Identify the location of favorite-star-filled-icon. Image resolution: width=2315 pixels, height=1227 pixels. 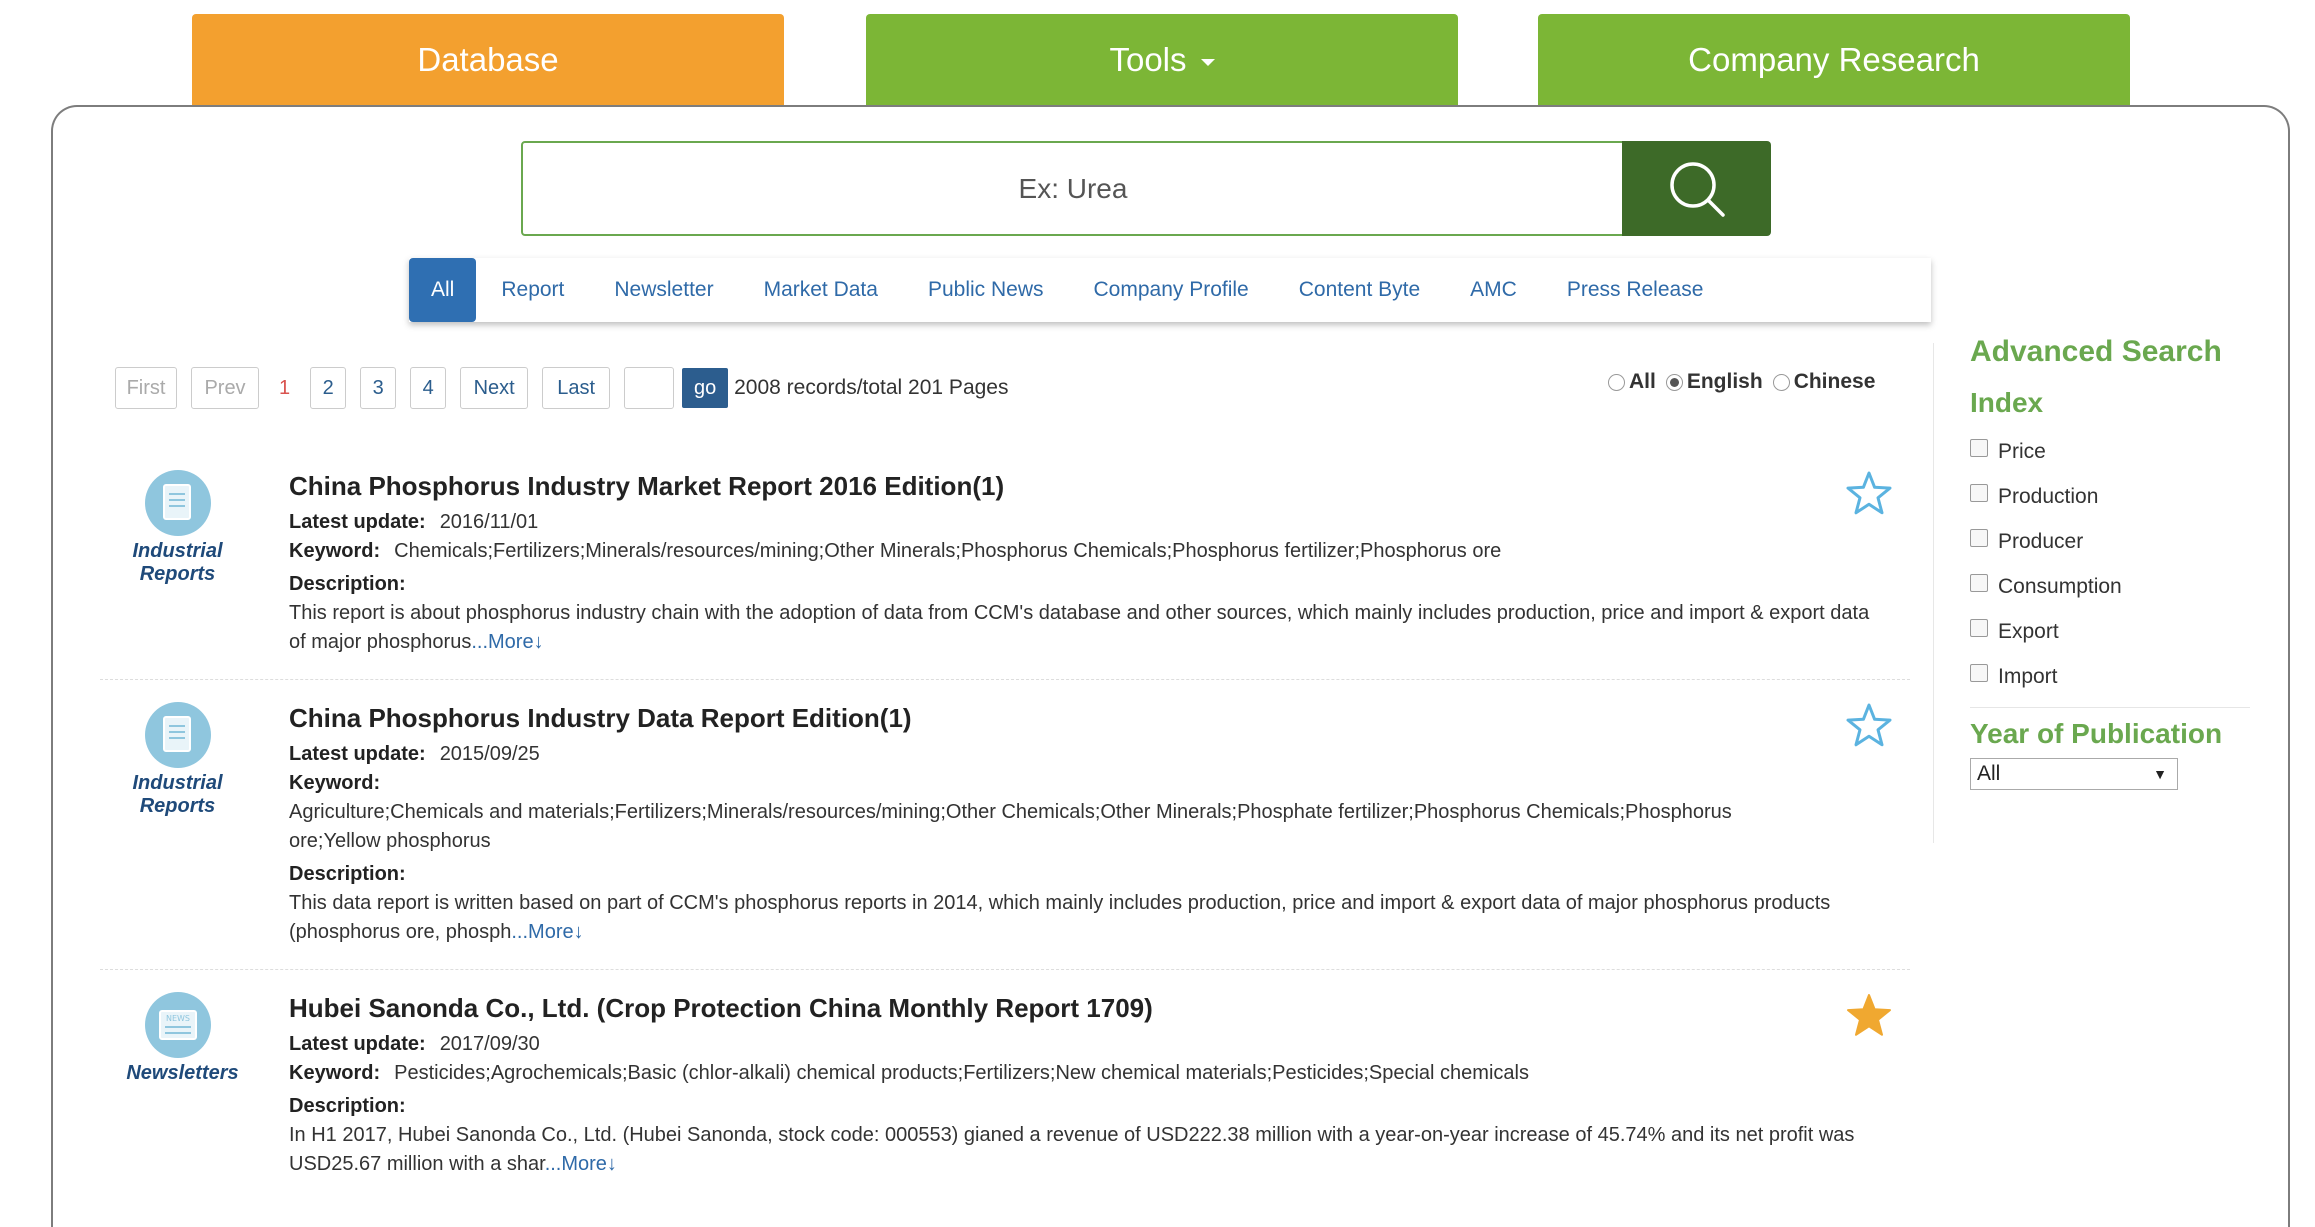
(1869, 1017).